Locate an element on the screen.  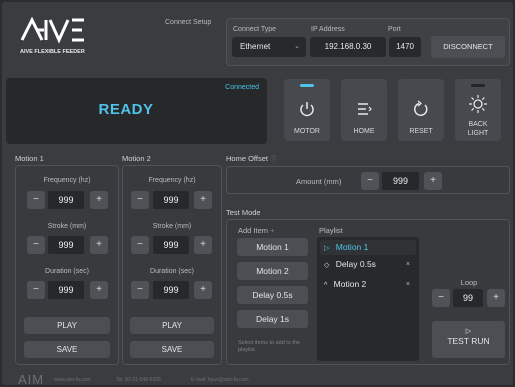
ip-address-input: 192.168.0.30 is located at coordinates (348, 47).